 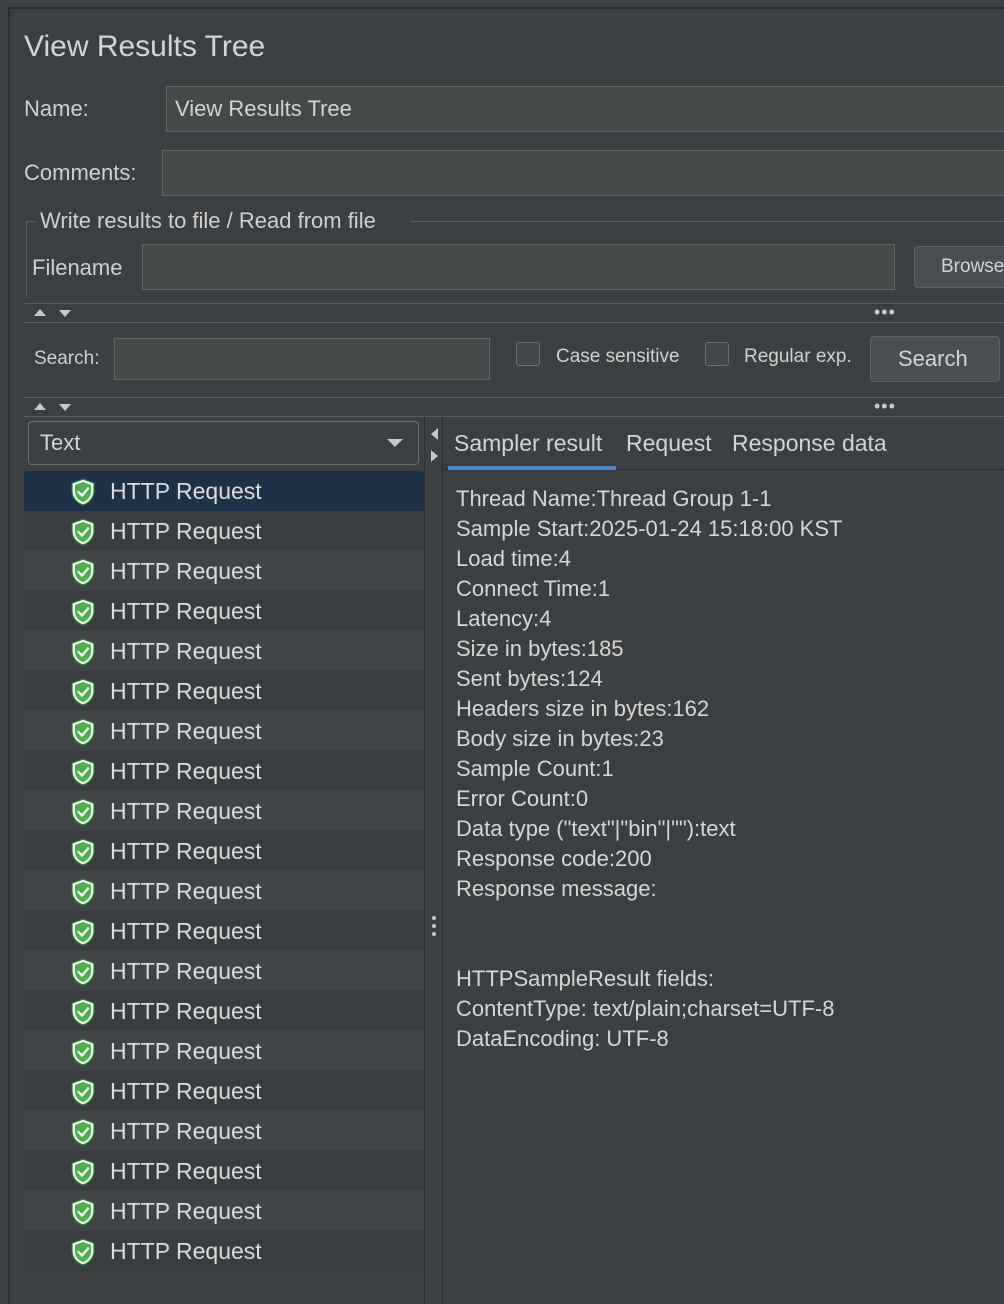 I want to click on panel-top-border, so click(x=507, y=8).